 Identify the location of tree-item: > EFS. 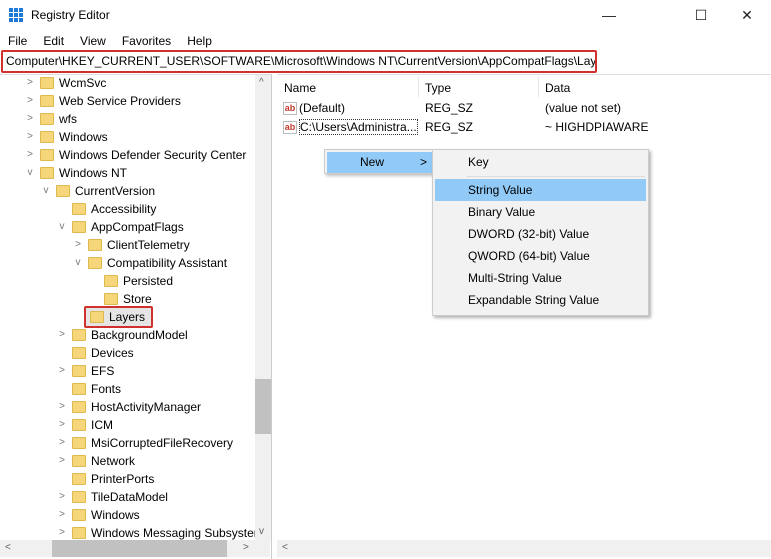
(85, 371).